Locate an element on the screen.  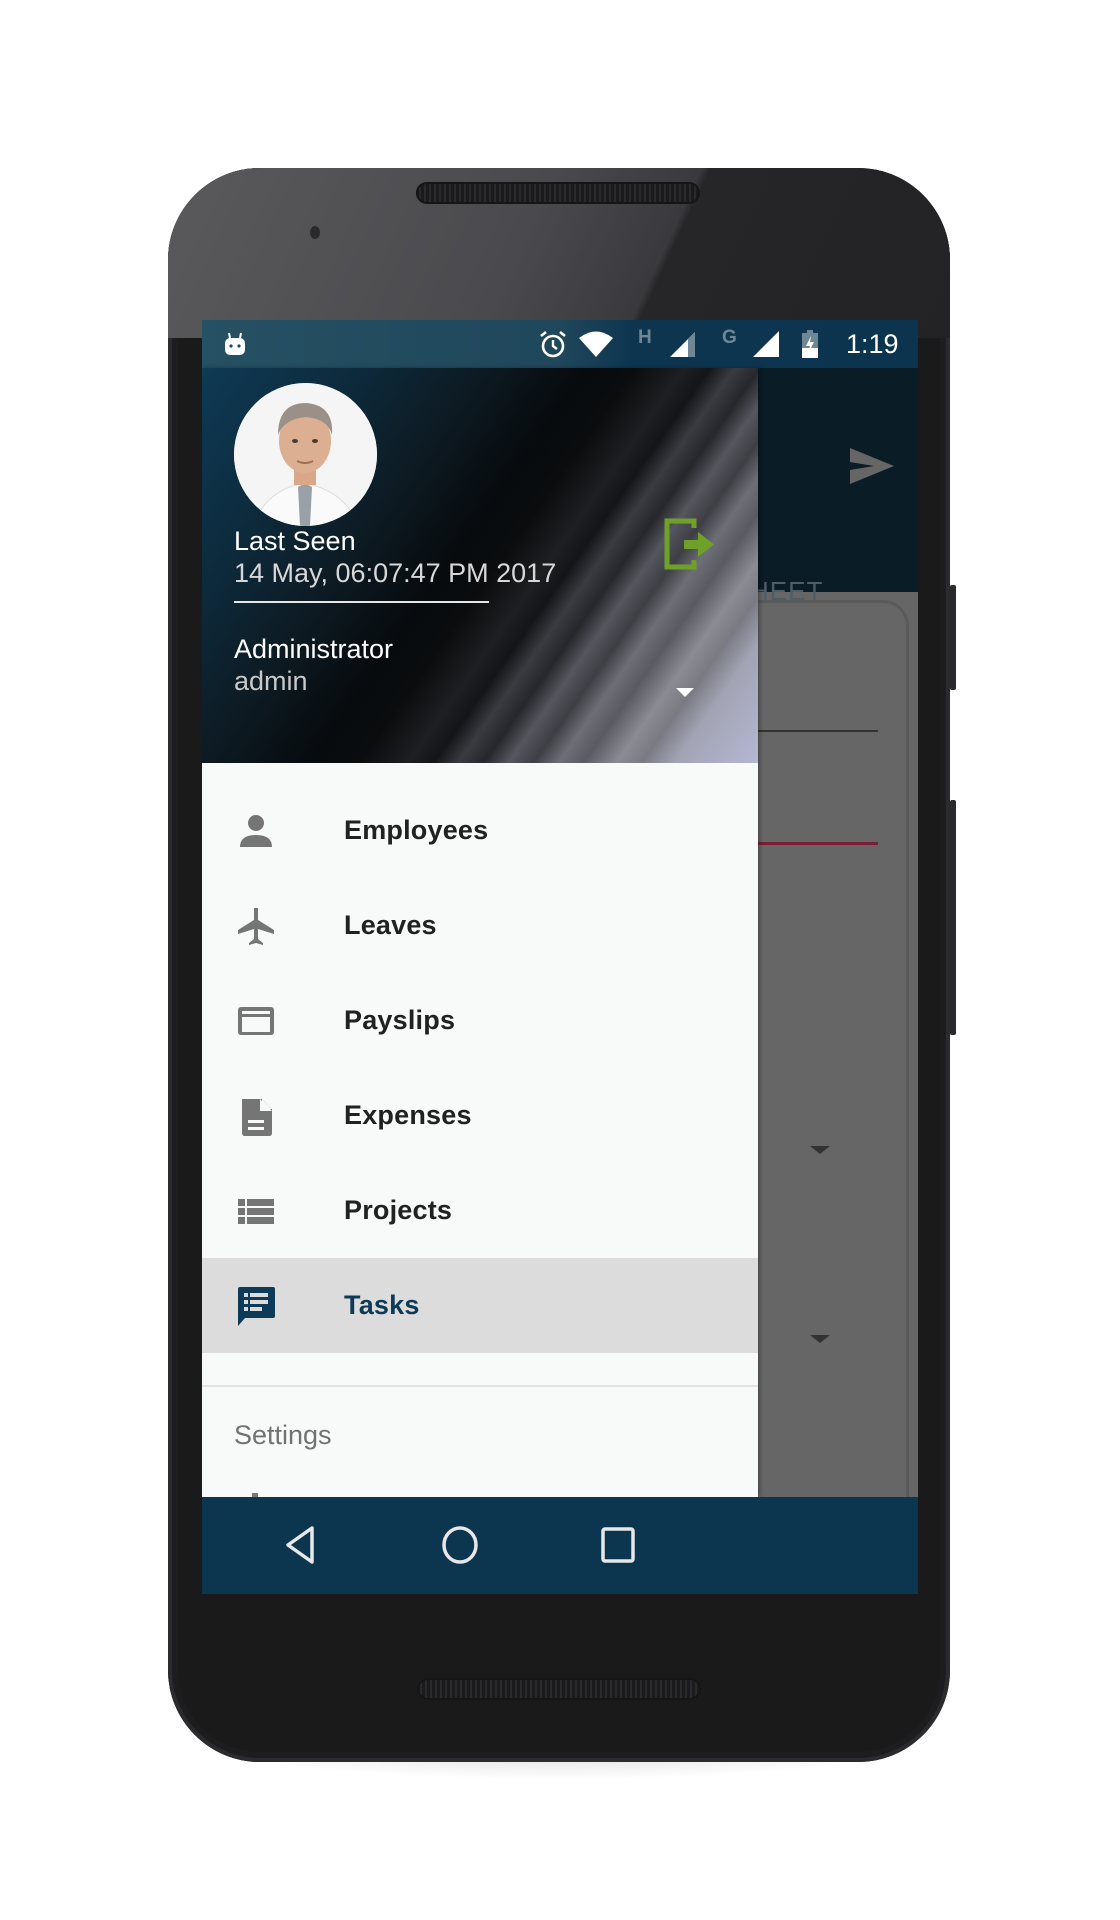
list-icon is located at coordinates (256, 1211).